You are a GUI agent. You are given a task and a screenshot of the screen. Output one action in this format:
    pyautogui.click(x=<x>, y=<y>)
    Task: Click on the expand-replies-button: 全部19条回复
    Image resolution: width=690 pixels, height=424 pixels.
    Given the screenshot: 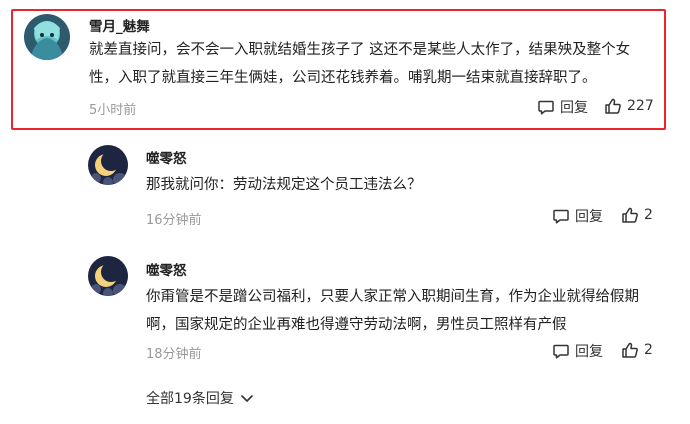 What is the action you would take?
    pyautogui.click(x=200, y=398)
    